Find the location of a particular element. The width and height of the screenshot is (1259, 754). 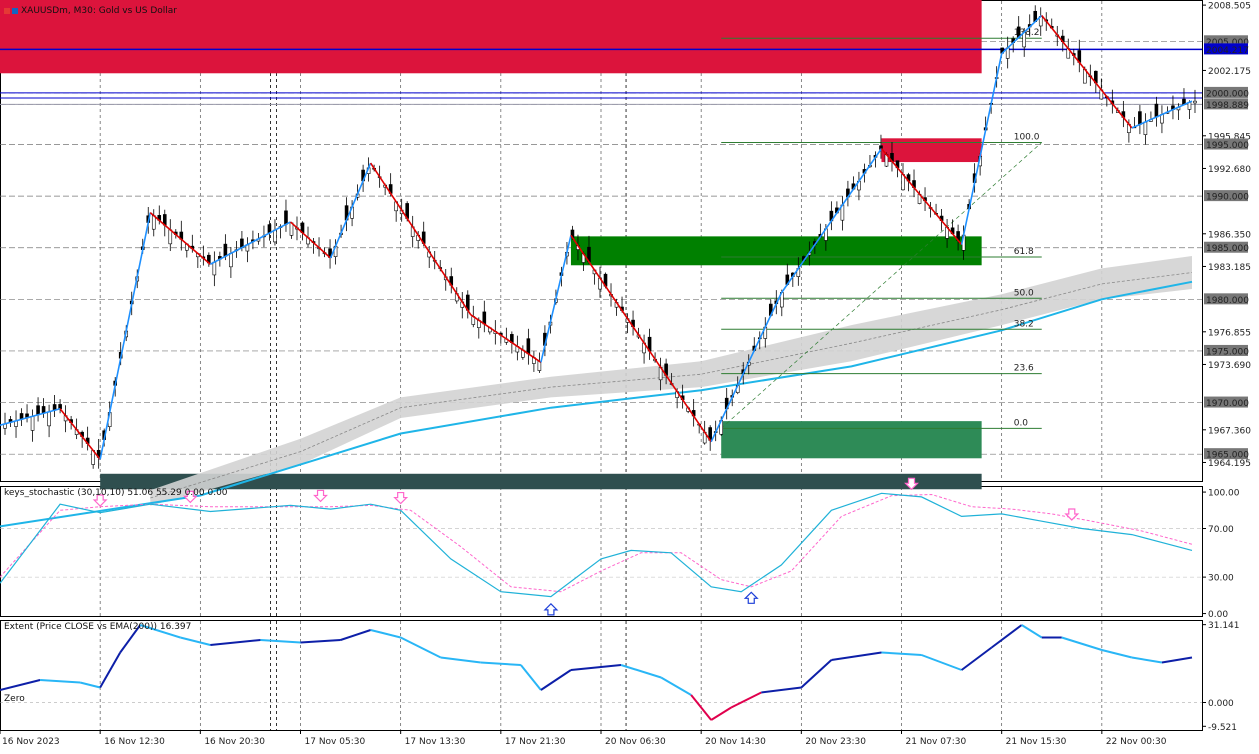

price-axis-label: 1986.350 is located at coordinates (1229, 235).